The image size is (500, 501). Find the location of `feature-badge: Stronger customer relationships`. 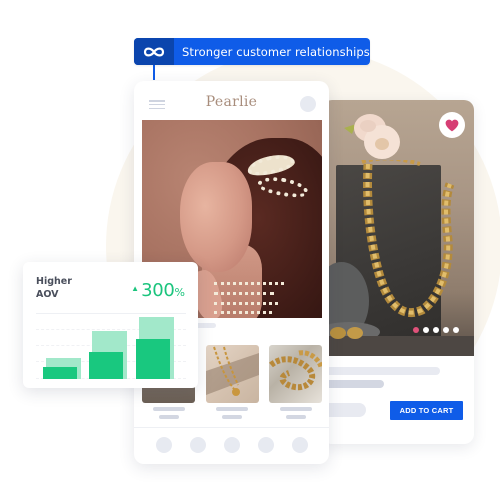

feature-badge: Stronger customer relationships is located at coordinates (252, 51).